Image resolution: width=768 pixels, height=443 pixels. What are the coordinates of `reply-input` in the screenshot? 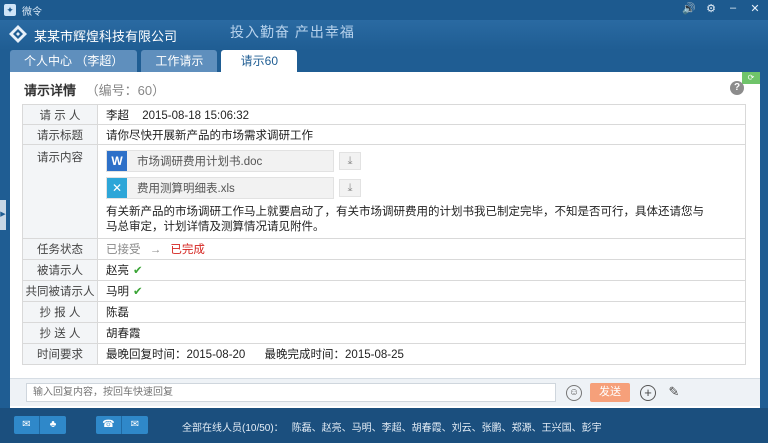 It's located at (291, 392).